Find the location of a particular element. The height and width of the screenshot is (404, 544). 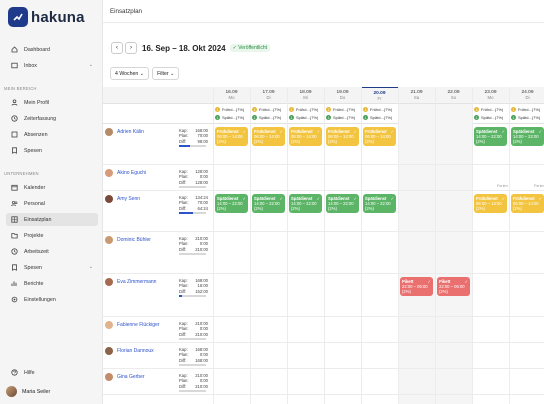

previous-button: ‹ is located at coordinates (117, 48).